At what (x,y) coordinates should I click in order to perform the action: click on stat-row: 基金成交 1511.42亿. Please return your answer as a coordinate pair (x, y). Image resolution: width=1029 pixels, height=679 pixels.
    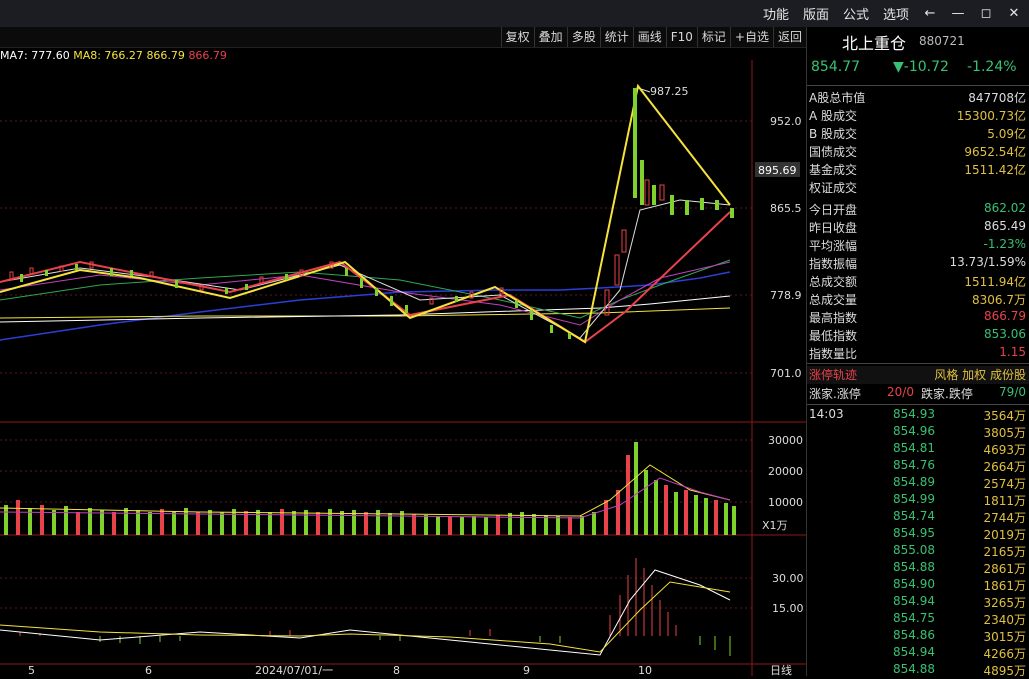
    Looking at the image, I should click on (918, 170).